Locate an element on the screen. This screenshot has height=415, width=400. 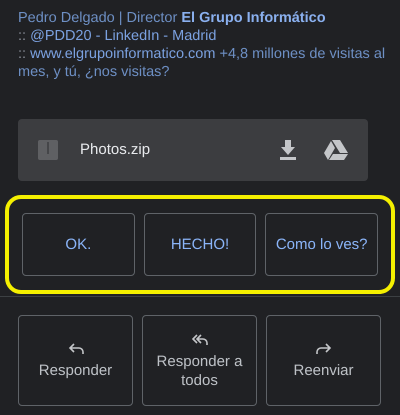
drive-icon is located at coordinates (336, 150).